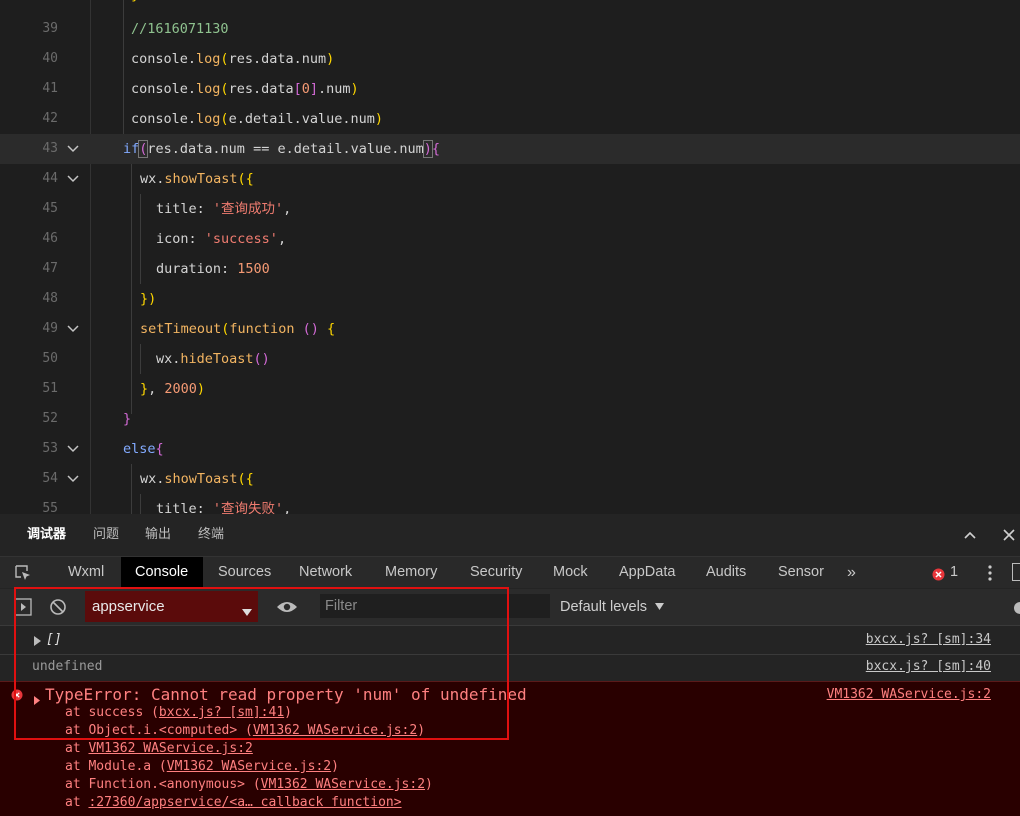 The height and width of the screenshot is (816, 1020). What do you see at coordinates (158, 535) in the screenshot?
I see `tab-output: 输出` at bounding box center [158, 535].